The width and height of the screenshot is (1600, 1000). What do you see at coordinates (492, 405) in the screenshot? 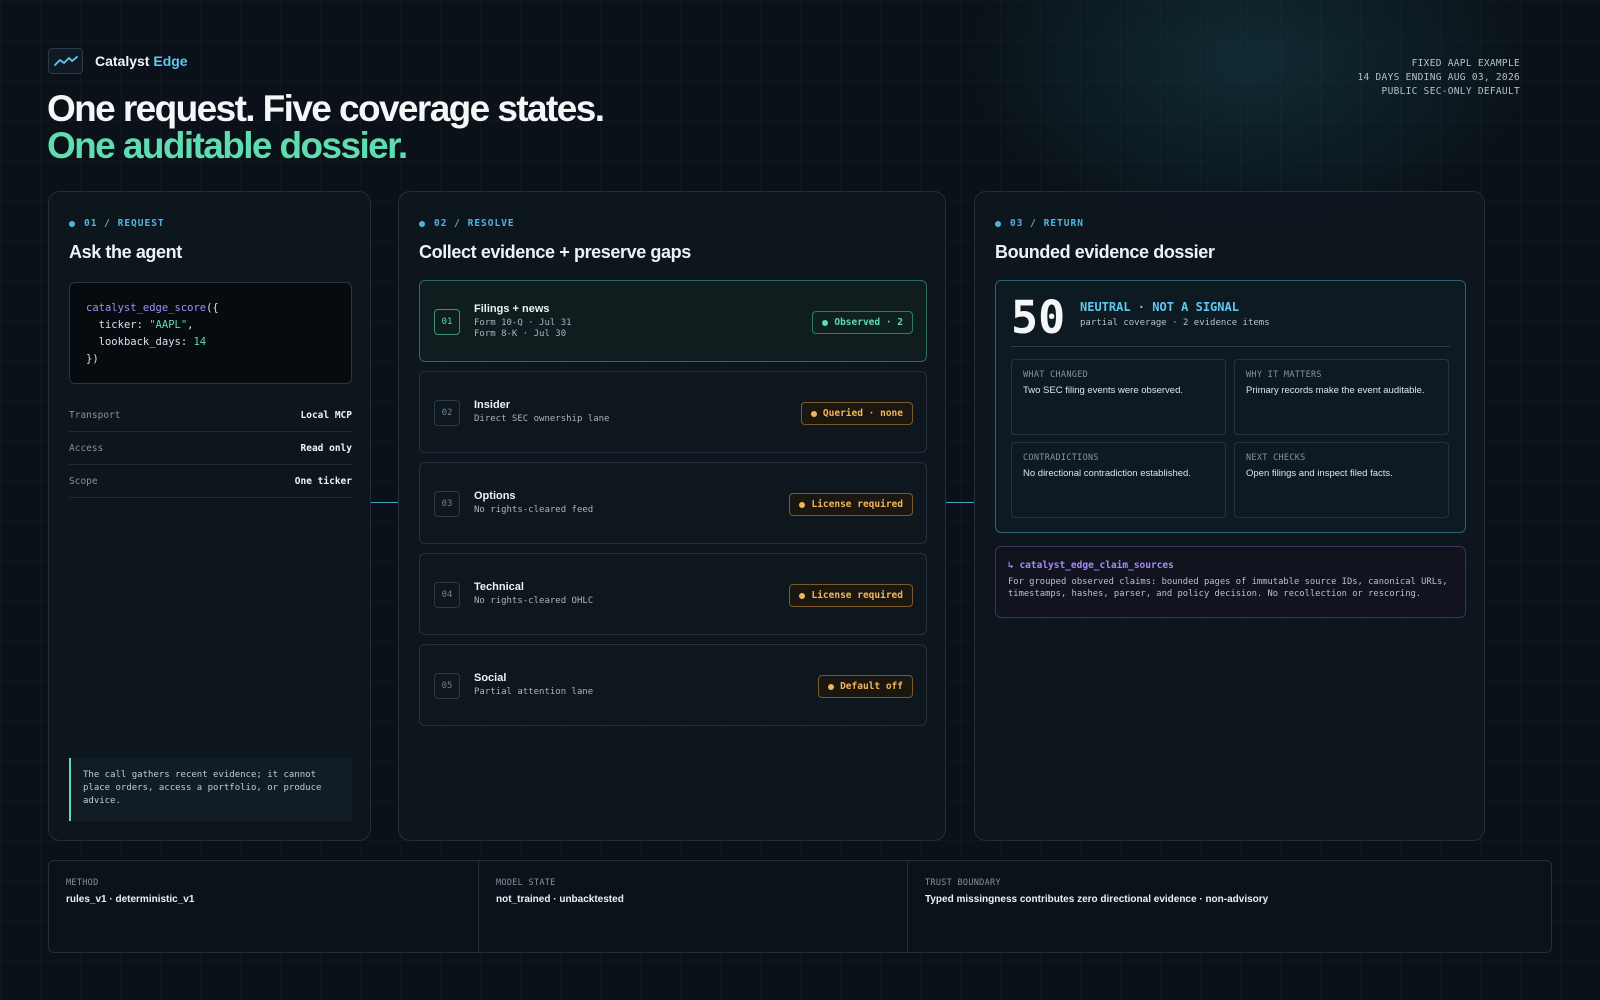
I see `lane-name: Insider` at bounding box center [492, 405].